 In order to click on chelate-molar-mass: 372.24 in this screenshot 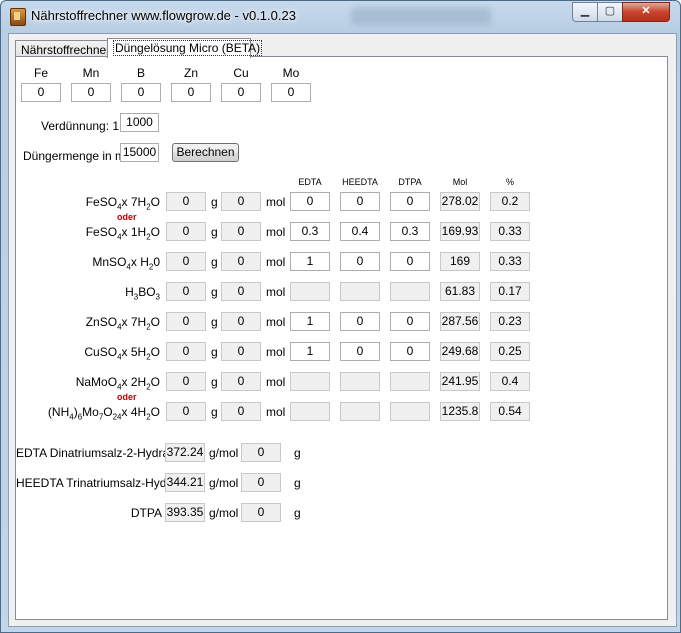, I will do `click(185, 452)`.